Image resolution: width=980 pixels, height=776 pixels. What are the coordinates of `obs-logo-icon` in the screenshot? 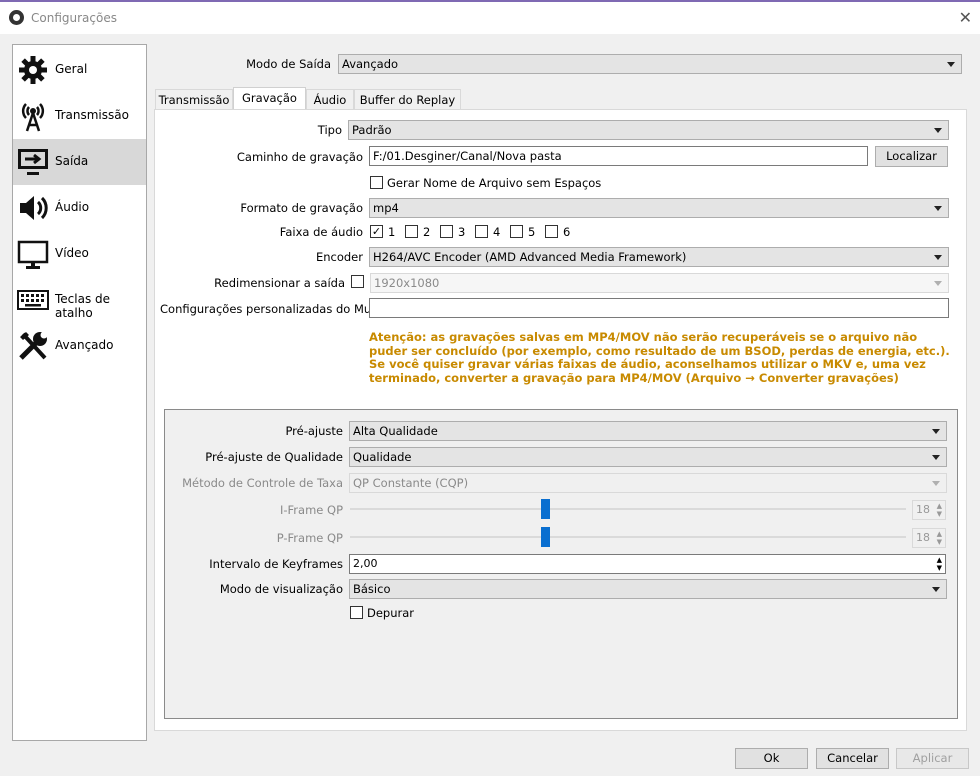 It's located at (16, 17).